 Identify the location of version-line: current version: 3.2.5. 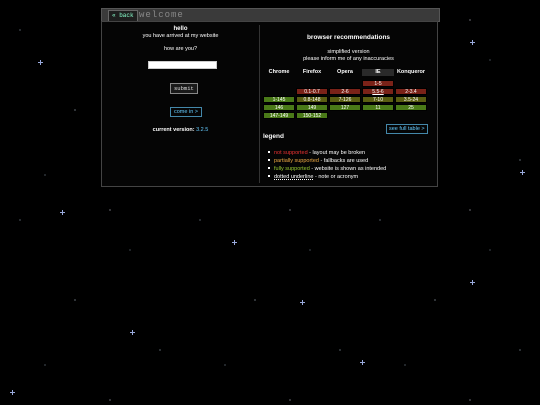
(180, 130).